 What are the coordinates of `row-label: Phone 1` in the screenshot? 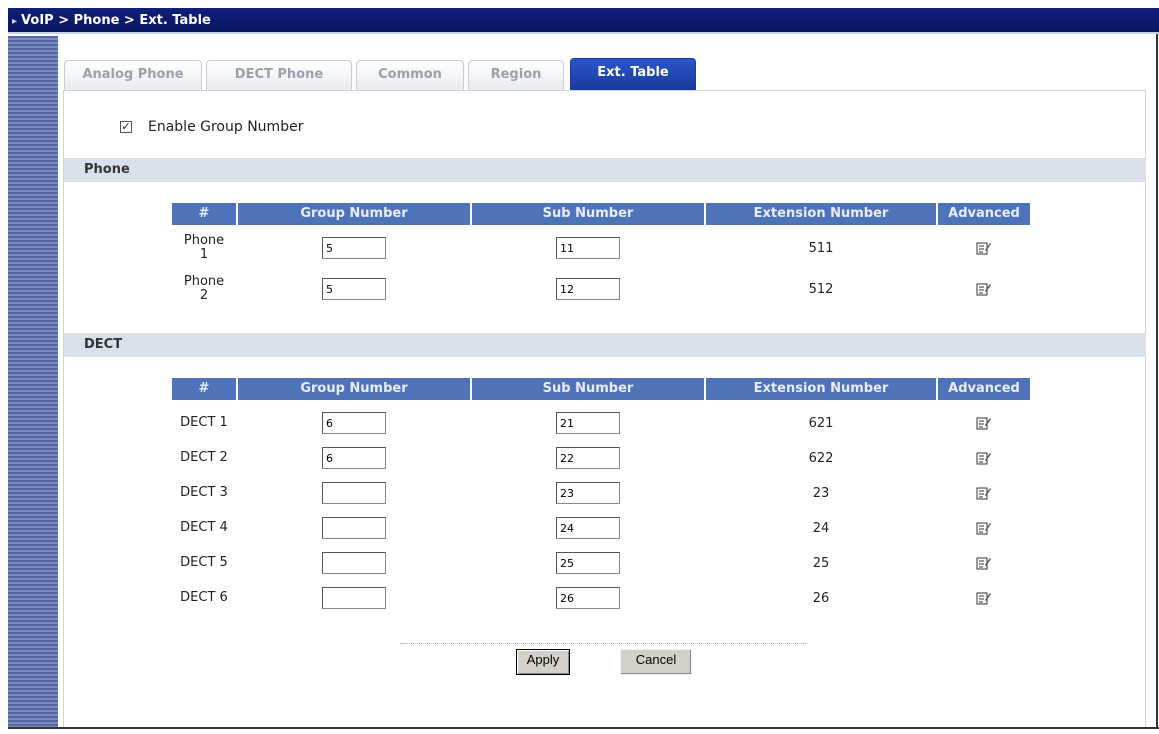 It's located at (204, 247).